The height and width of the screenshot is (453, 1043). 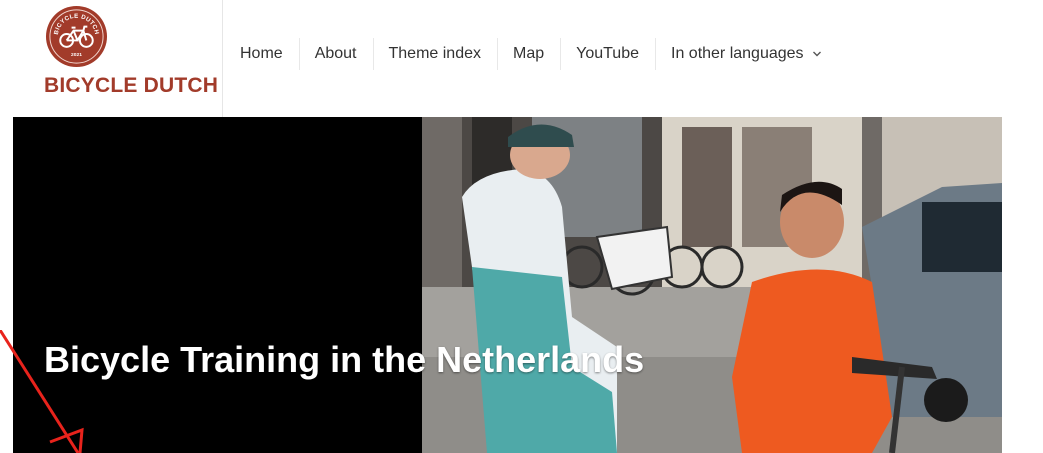 What do you see at coordinates (111, 58) in the screenshot?
I see `site-logo: BICYCLE DUTCH 2021 BICYCLE DUTCH` at bounding box center [111, 58].